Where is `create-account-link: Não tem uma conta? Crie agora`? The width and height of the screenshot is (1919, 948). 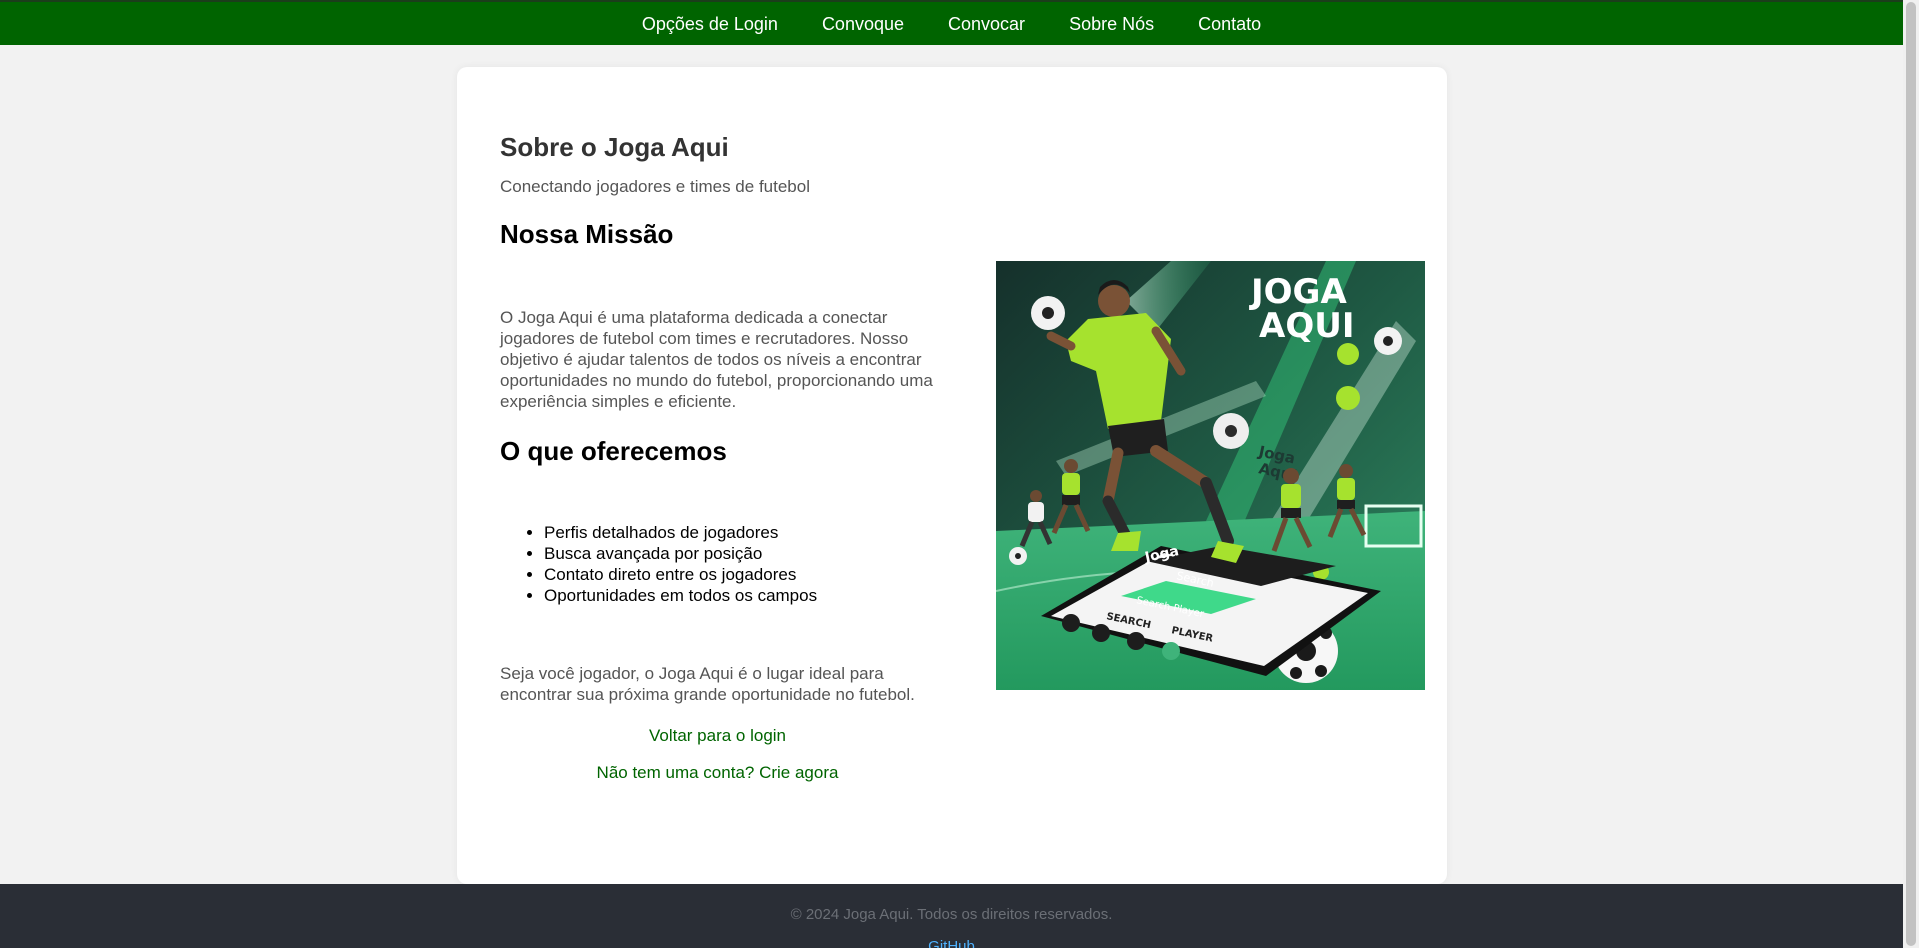 create-account-link: Não tem uma conta? Crie agora is located at coordinates (717, 772).